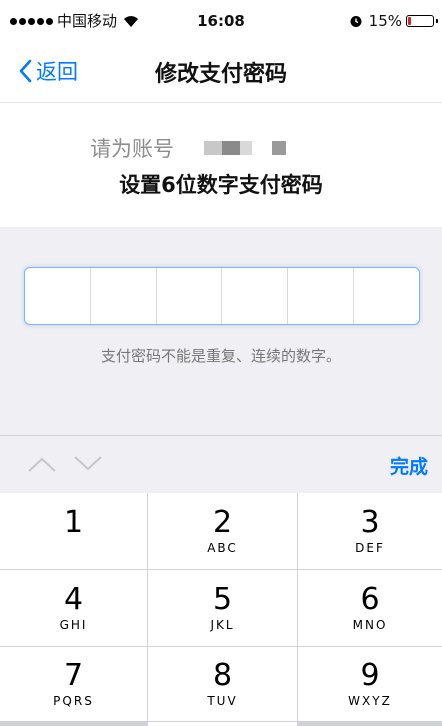  What do you see at coordinates (370, 548) in the screenshot?
I see `key-letters: DEF` at bounding box center [370, 548].